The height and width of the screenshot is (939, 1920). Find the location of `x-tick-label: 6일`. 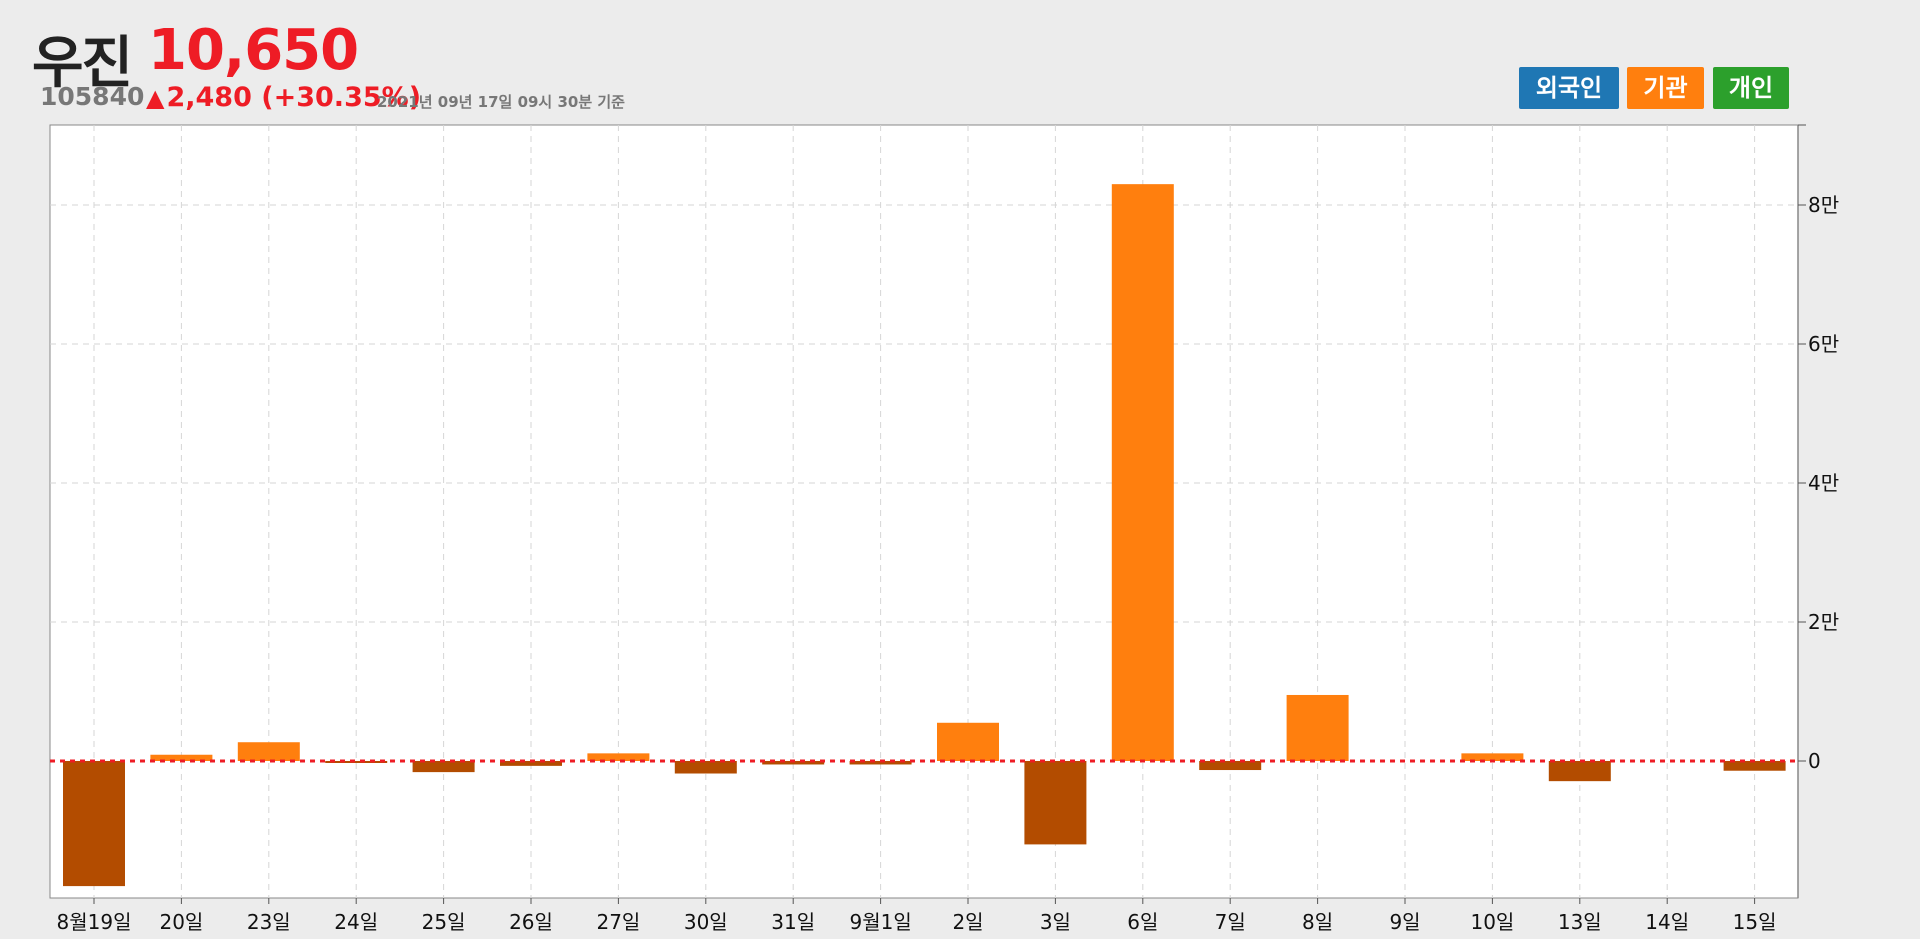

x-tick-label: 6일 is located at coordinates (1142, 922).